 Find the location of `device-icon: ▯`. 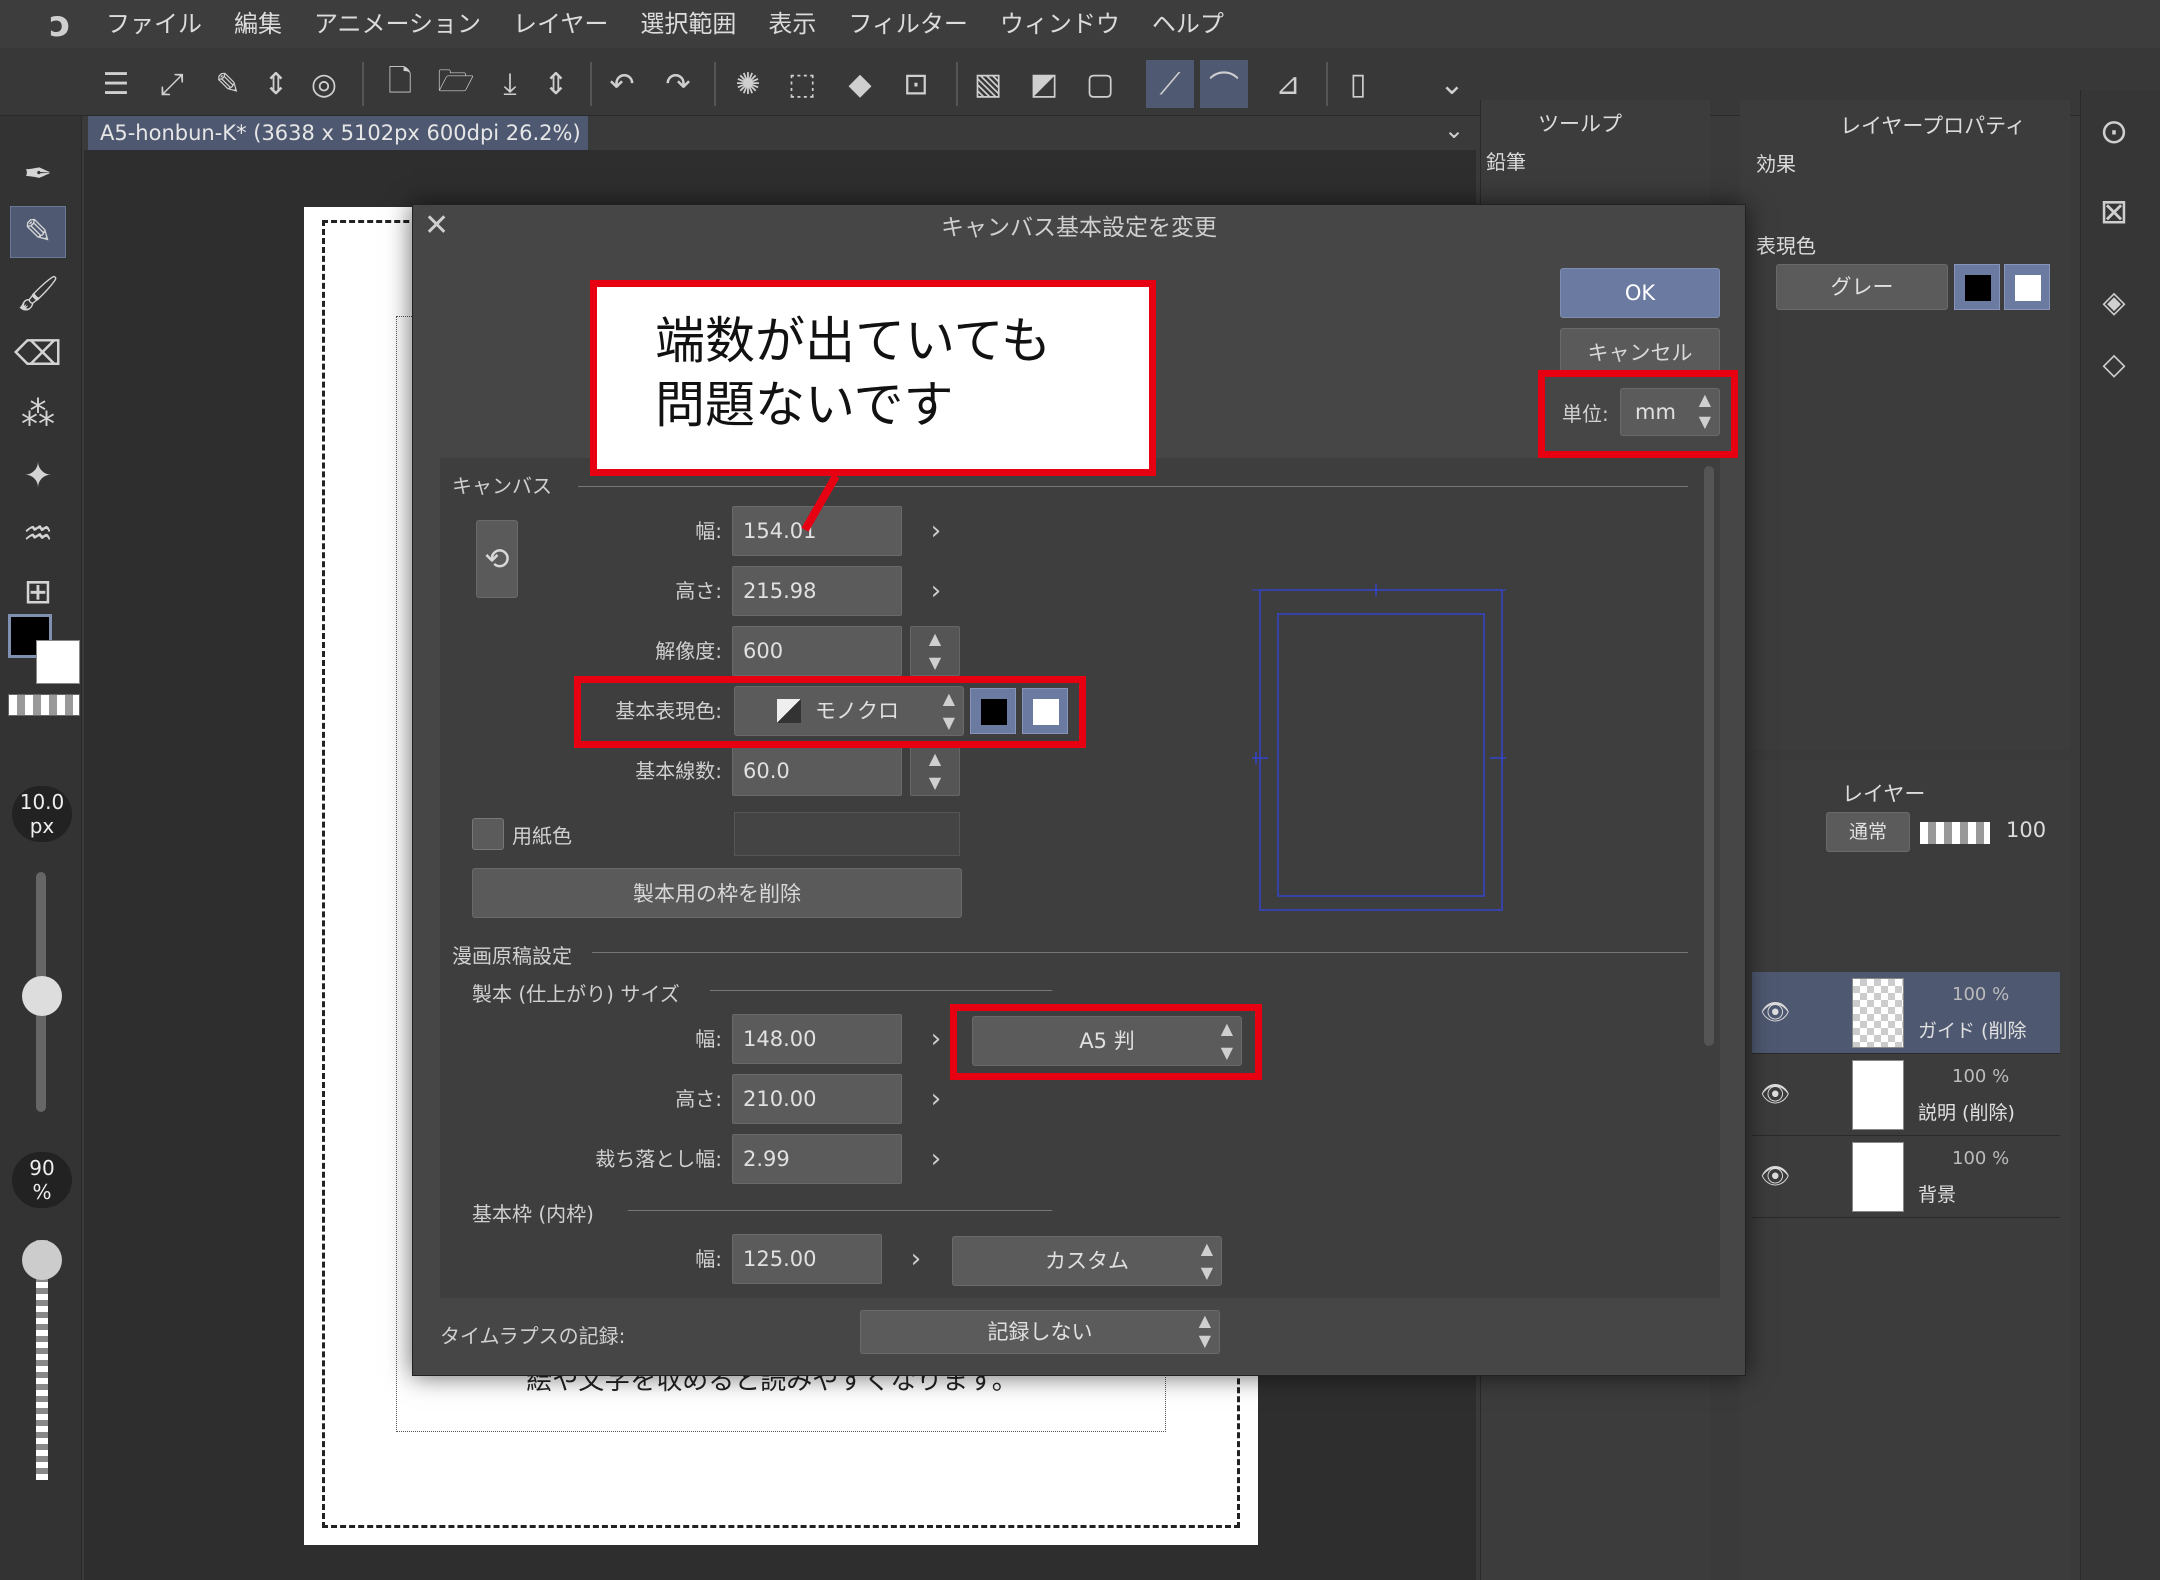

device-icon: ▯ is located at coordinates (1358, 84).